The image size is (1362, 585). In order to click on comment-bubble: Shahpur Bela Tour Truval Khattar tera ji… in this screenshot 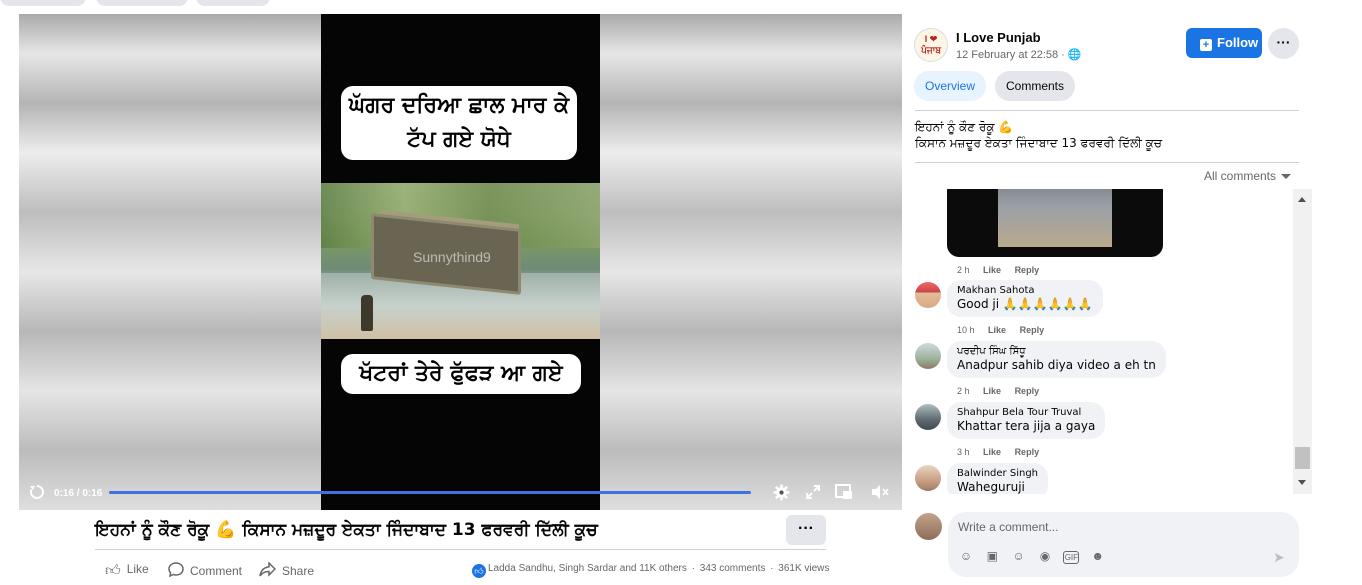, I will do `click(1026, 420)`.